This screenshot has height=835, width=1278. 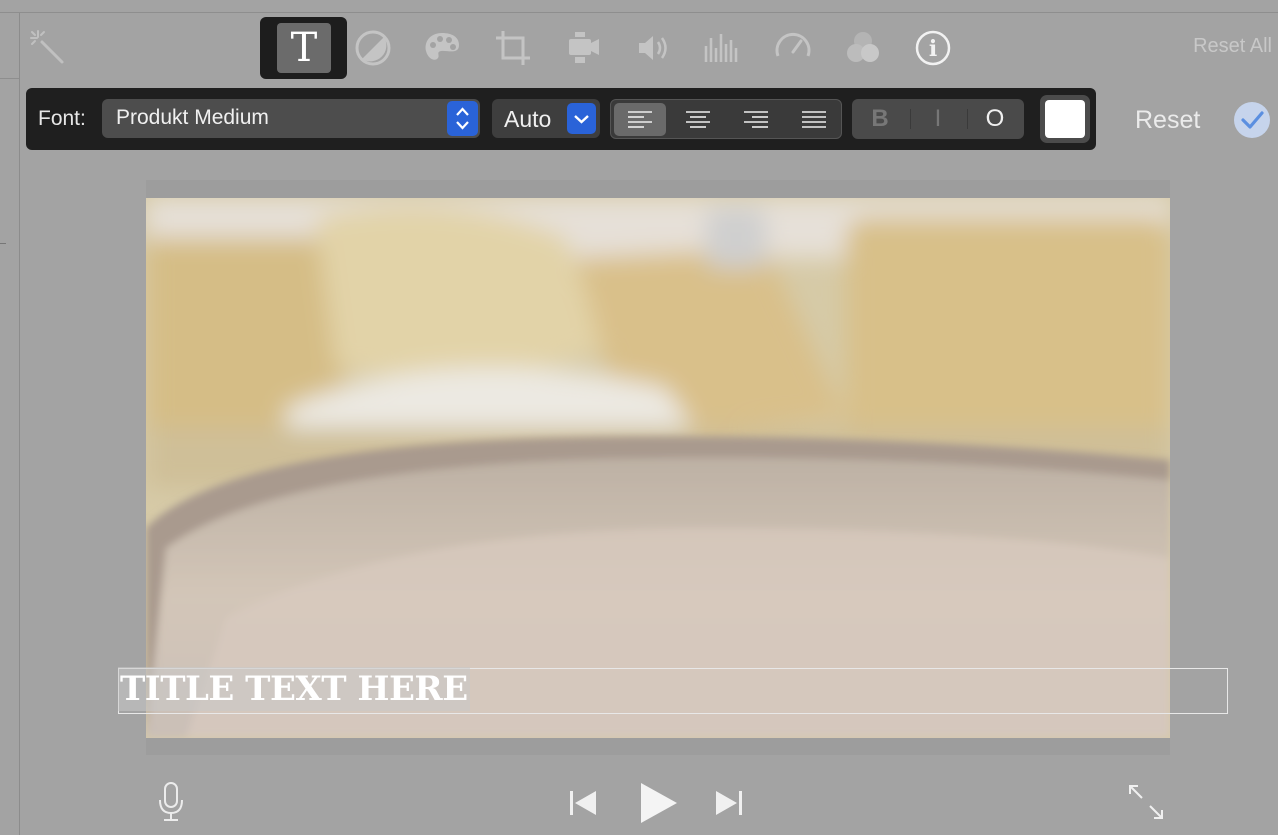 I want to click on chevron-down-icon, so click(x=581, y=118).